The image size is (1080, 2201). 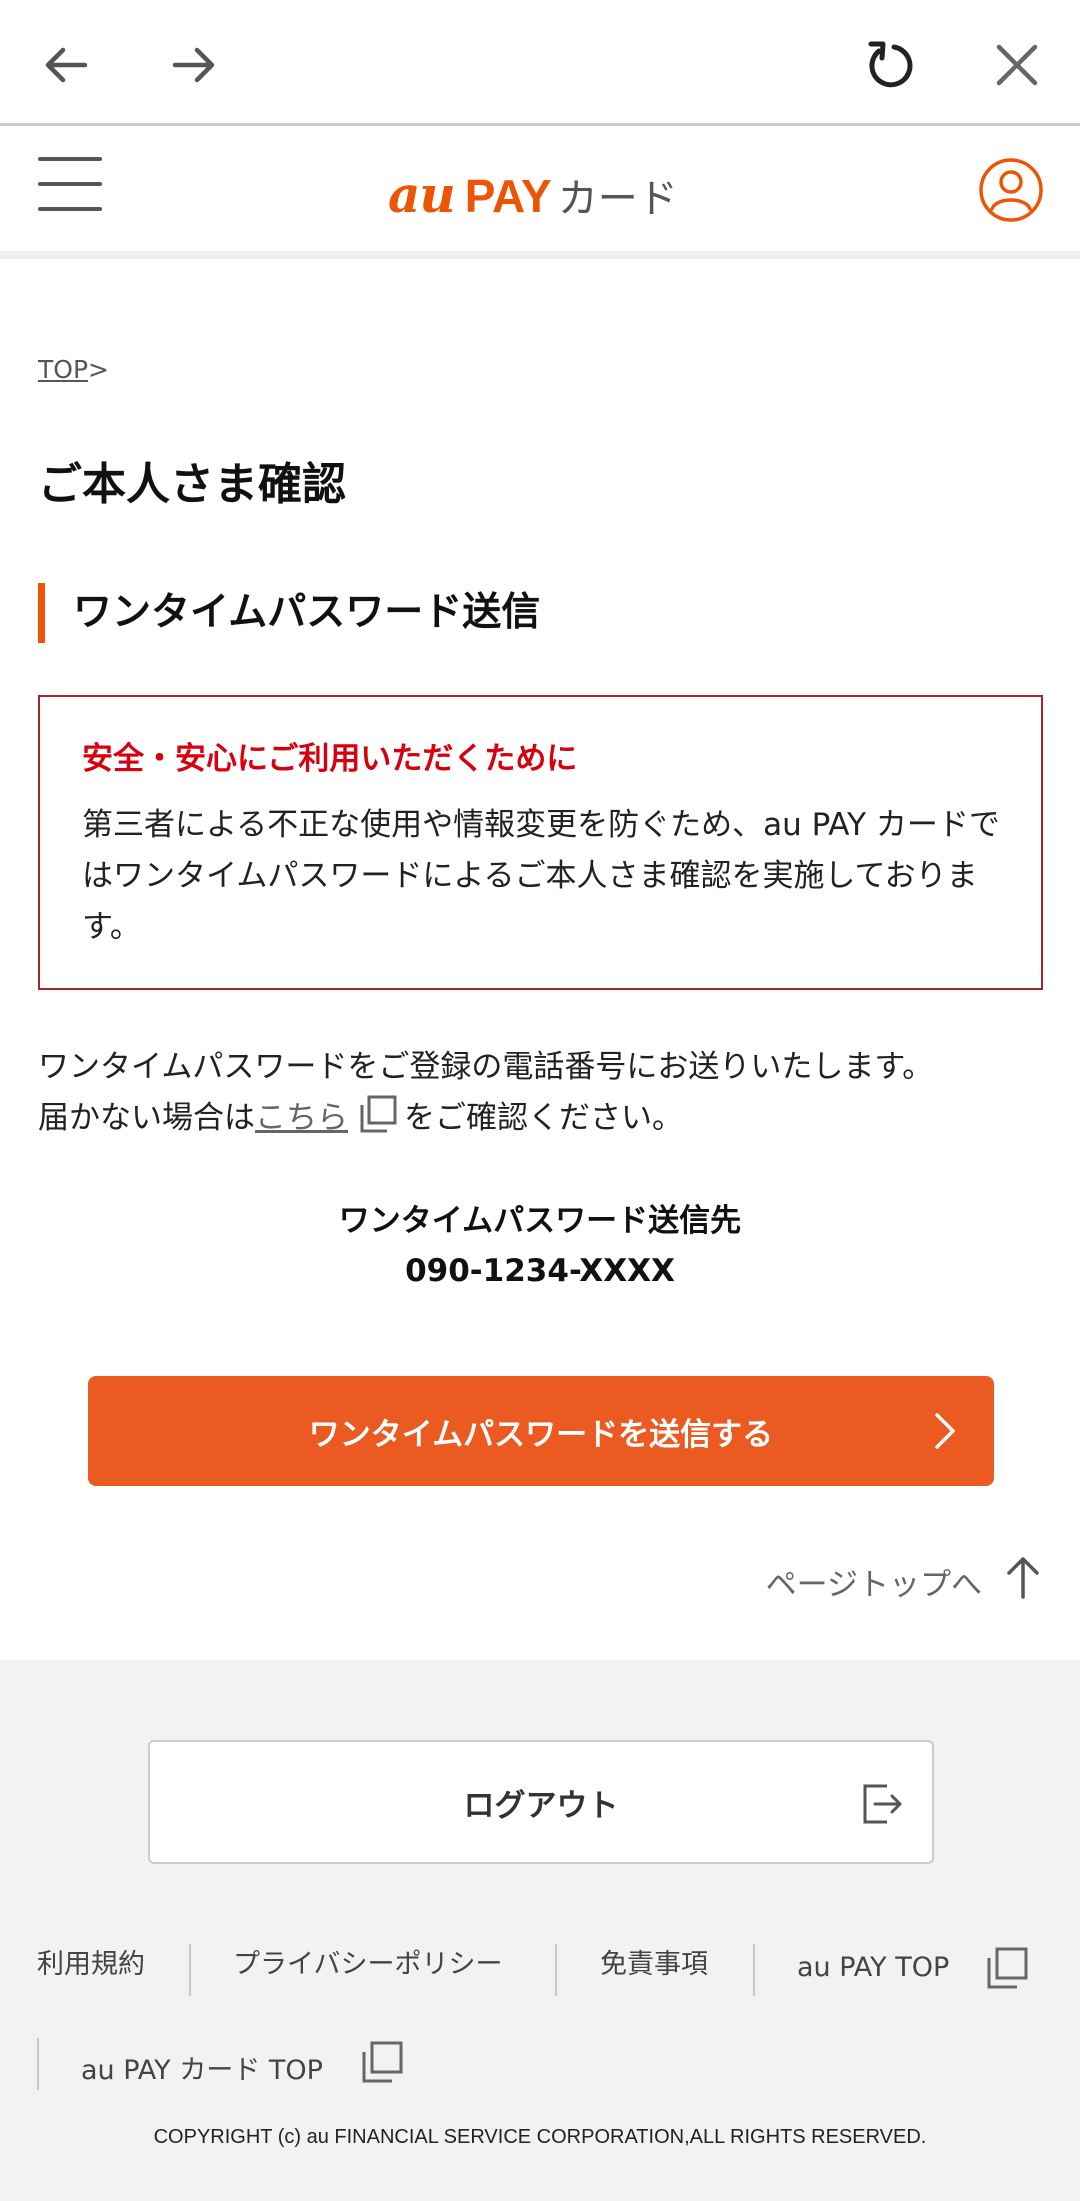 What do you see at coordinates (289, 613) in the screenshot?
I see `section-title: ワンタイムパスワード送信` at bounding box center [289, 613].